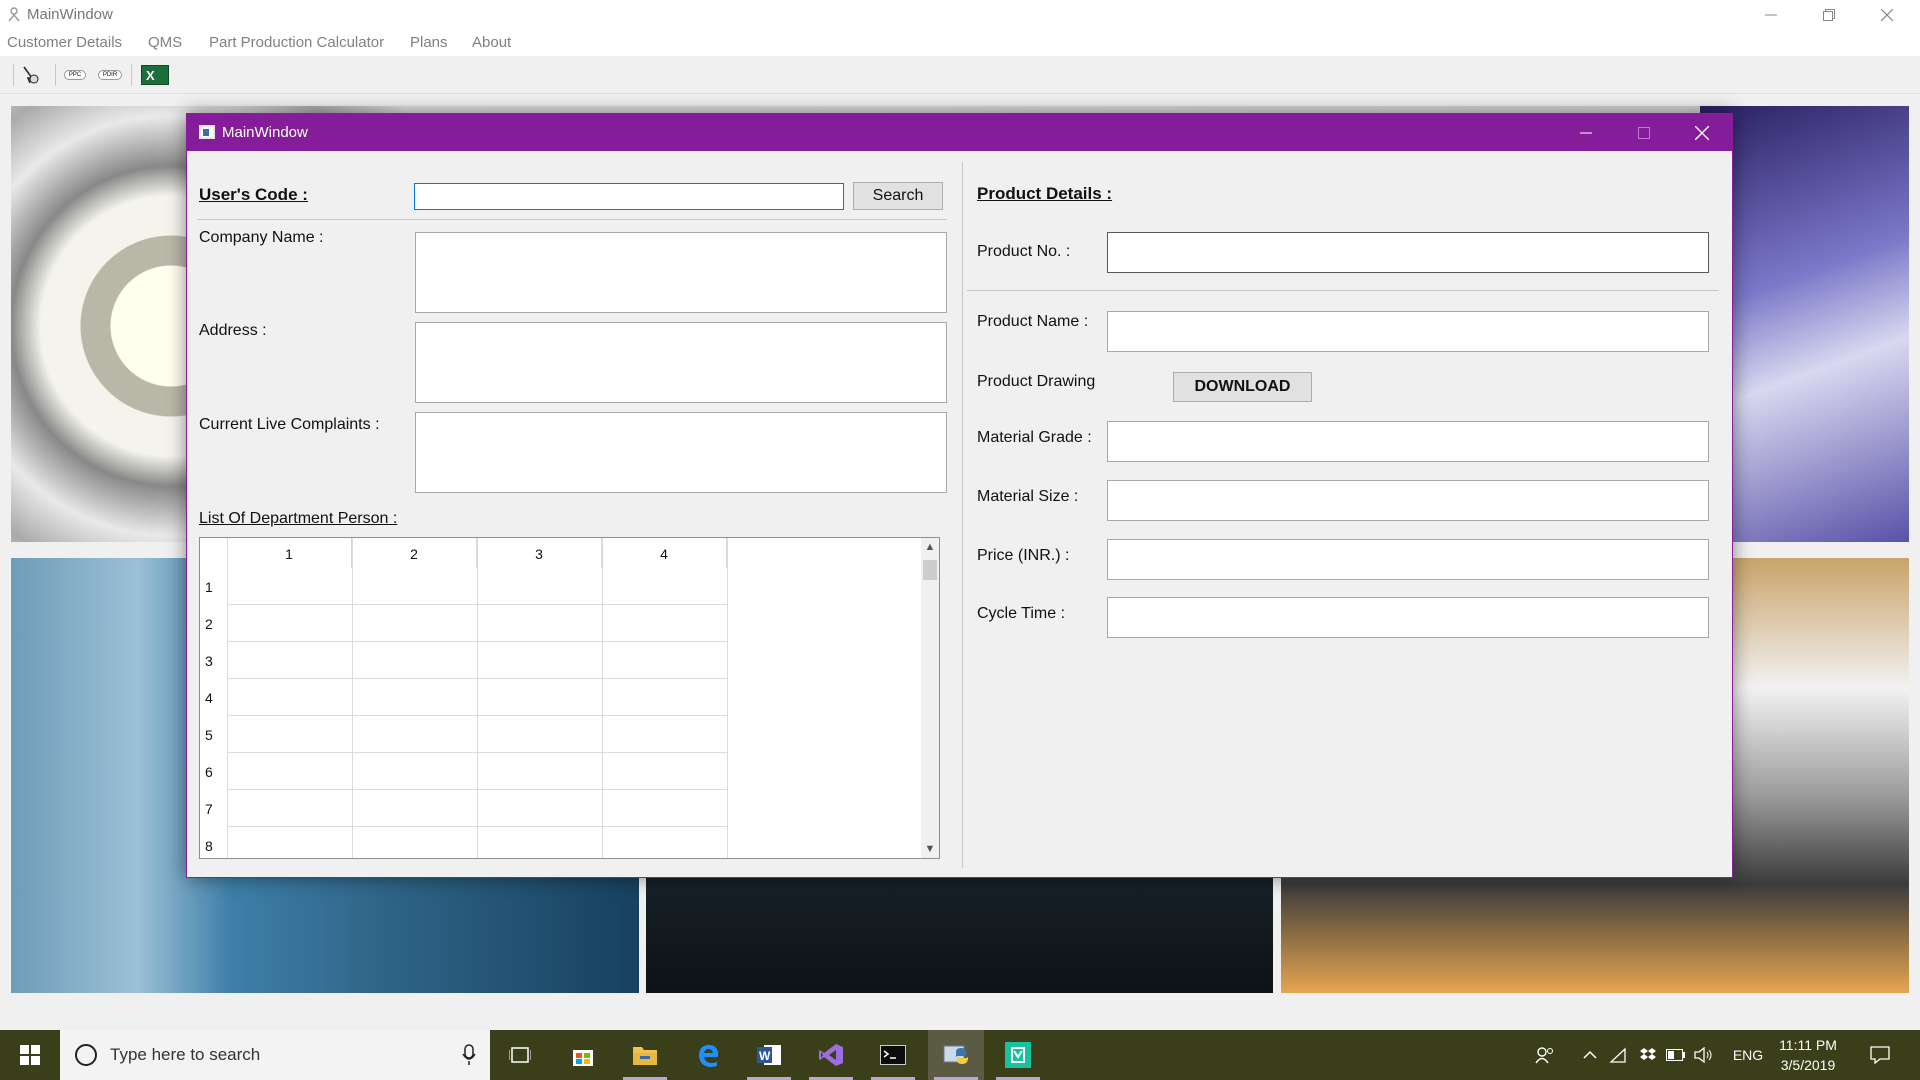  I want to click on taskbar-edge, so click(708, 1055).